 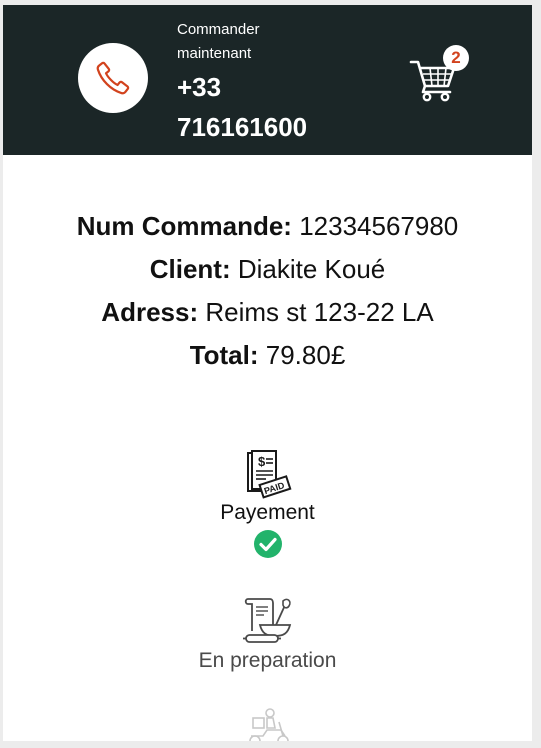 I want to click on phone-icon, so click(x=113, y=78).